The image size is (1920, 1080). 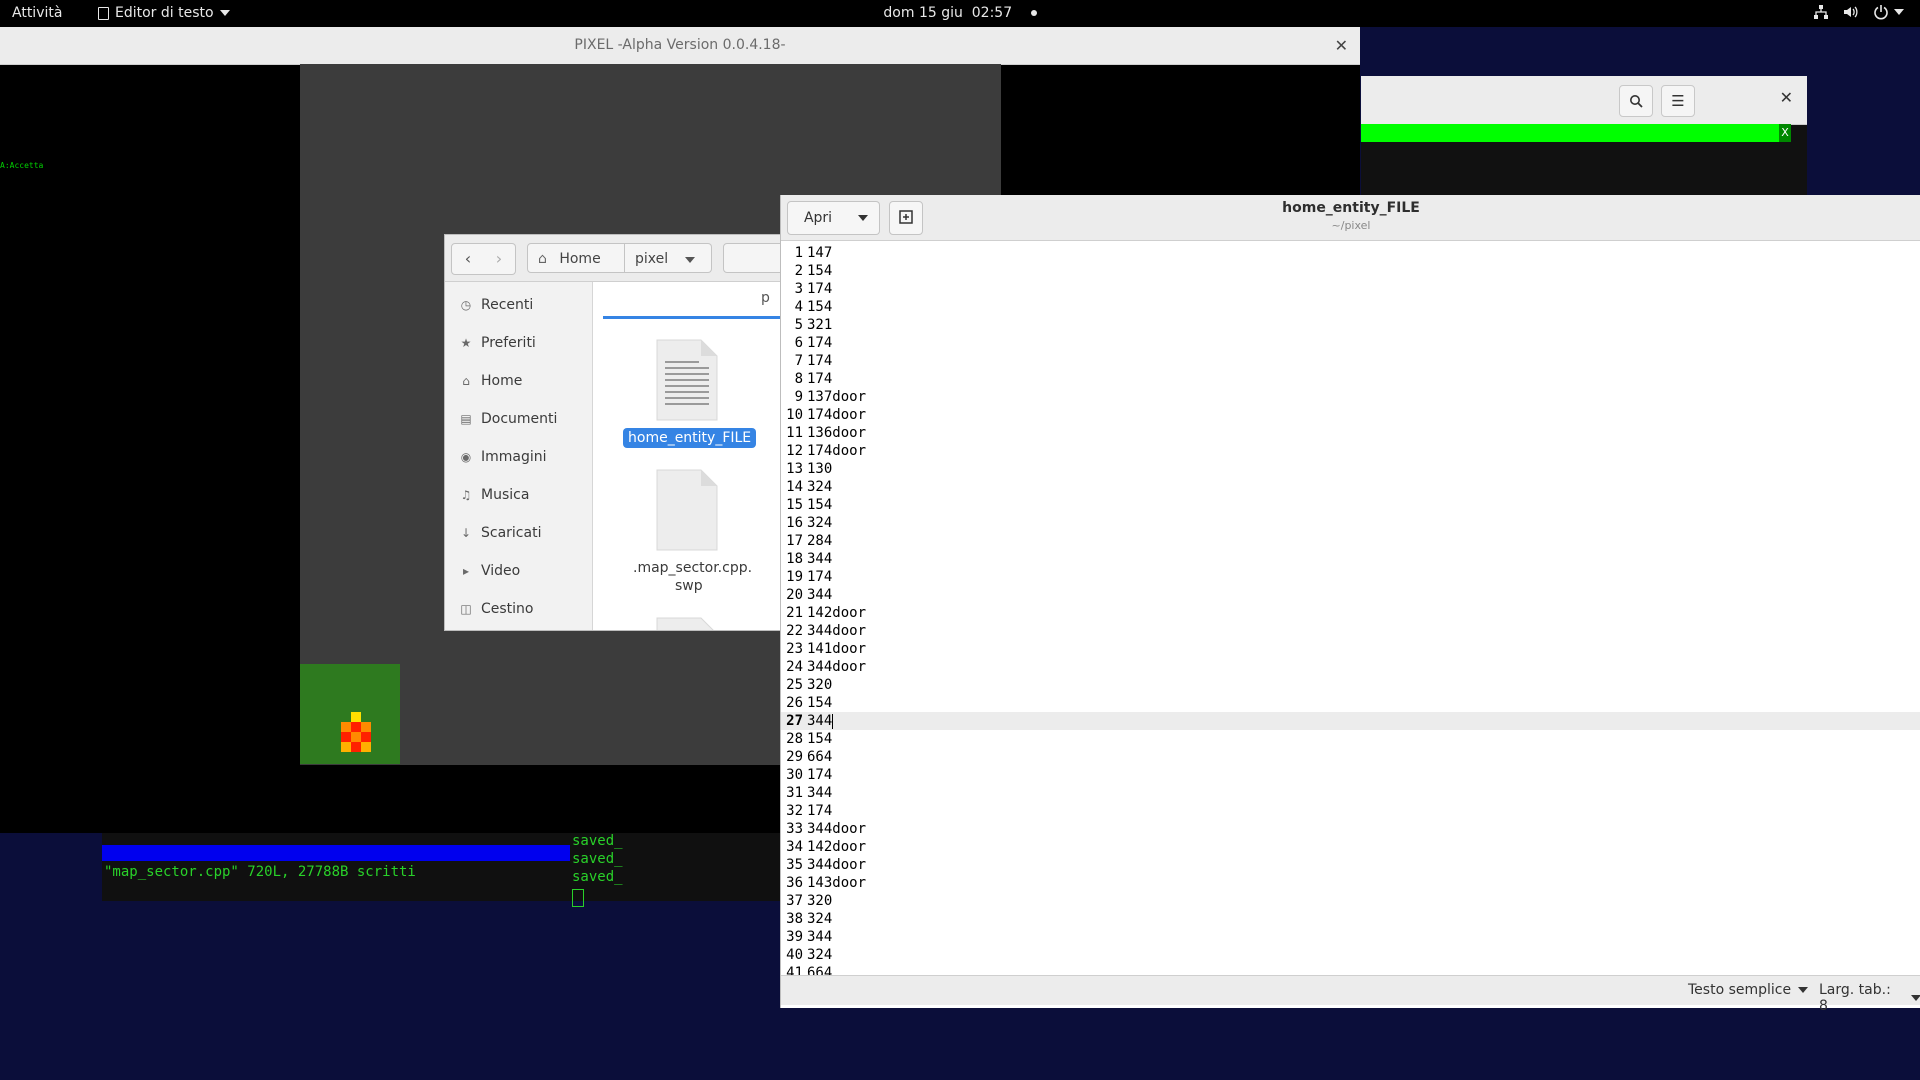 I want to click on editor-line: 37 320, so click(x=1350, y=901).